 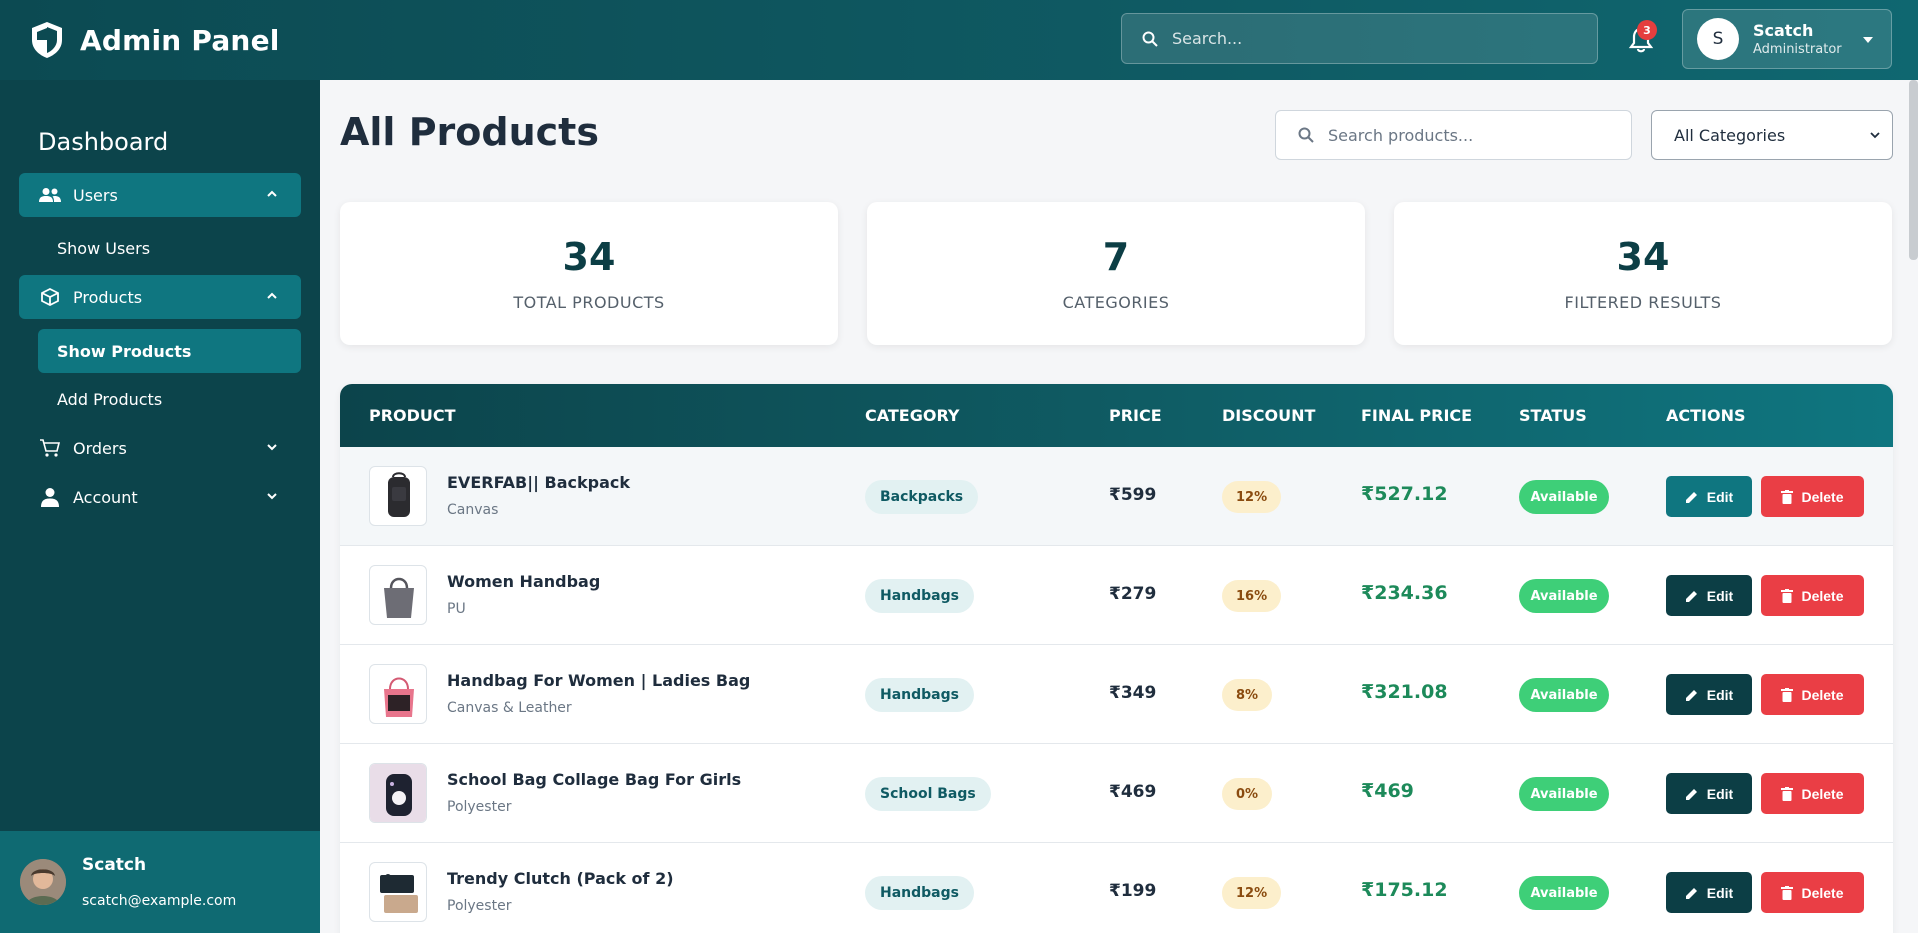 What do you see at coordinates (50, 497) in the screenshot?
I see `user-icon` at bounding box center [50, 497].